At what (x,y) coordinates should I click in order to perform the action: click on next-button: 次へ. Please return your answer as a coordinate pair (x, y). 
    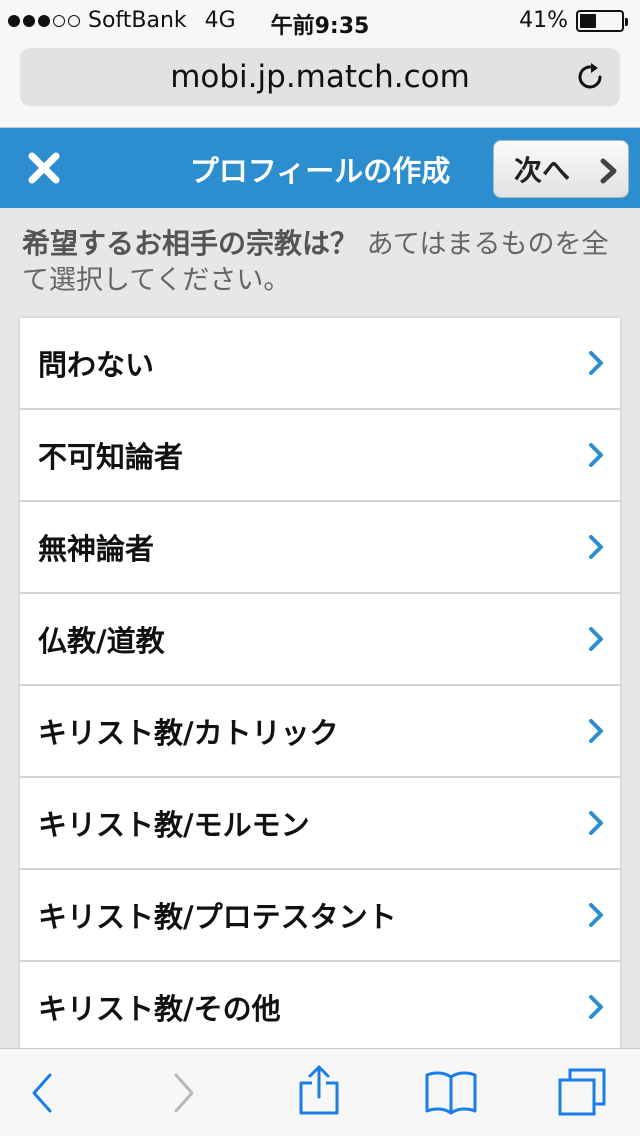
    Looking at the image, I should click on (561, 169).